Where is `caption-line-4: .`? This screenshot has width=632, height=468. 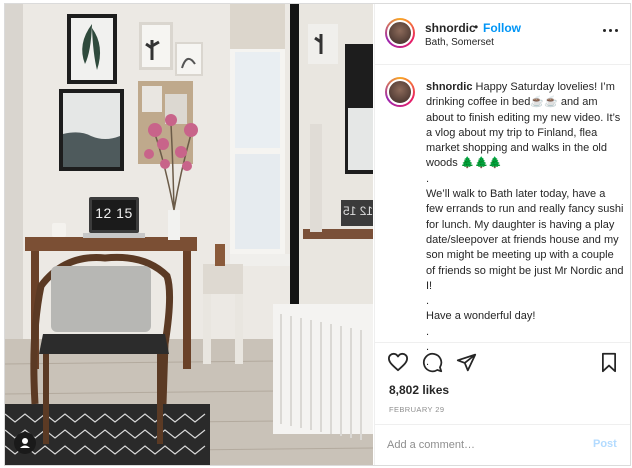
caption-line-4: . is located at coordinates (428, 301).